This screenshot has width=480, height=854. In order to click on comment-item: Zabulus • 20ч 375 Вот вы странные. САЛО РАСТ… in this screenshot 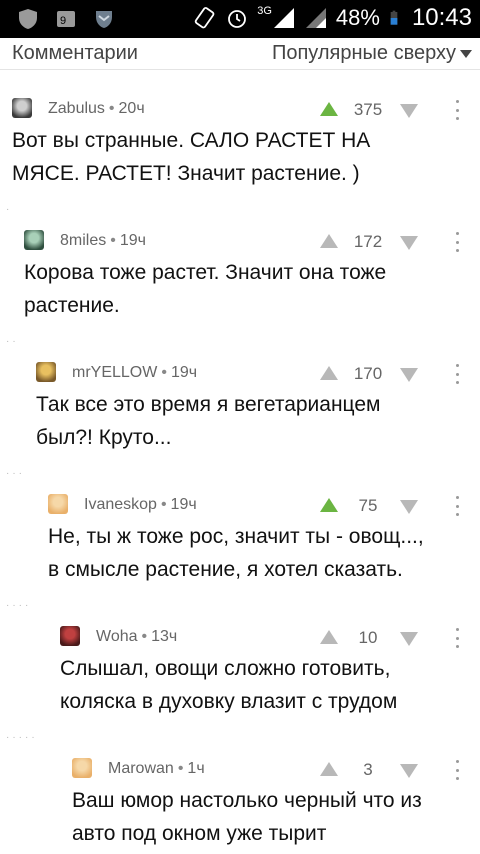, I will do `click(246, 153)`.